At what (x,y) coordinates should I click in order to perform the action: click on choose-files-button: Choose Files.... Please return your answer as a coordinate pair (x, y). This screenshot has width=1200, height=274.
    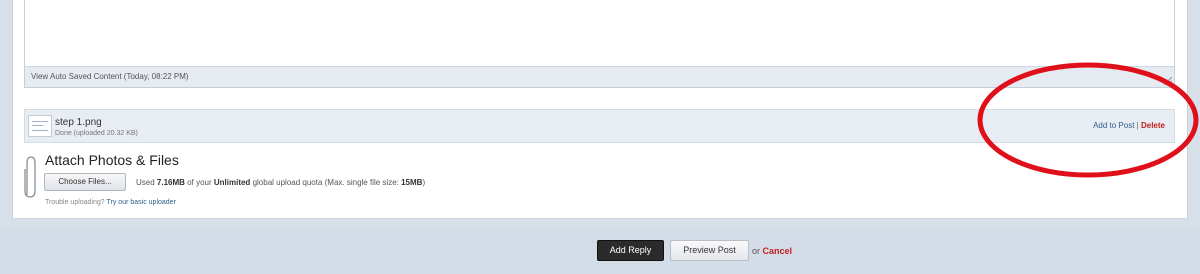
    Looking at the image, I should click on (85, 182).